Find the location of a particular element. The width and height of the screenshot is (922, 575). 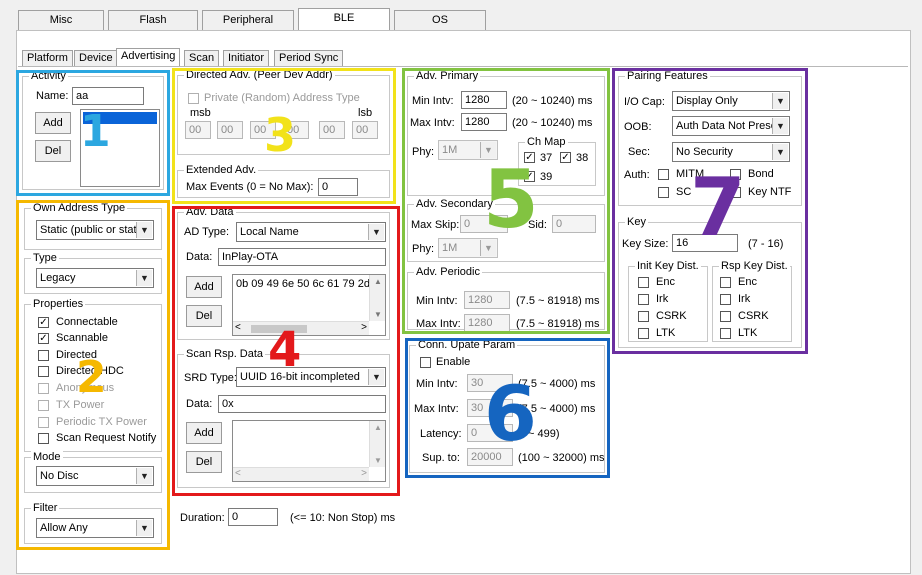

periodic-tx-power-checkbox is located at coordinates (43, 422).